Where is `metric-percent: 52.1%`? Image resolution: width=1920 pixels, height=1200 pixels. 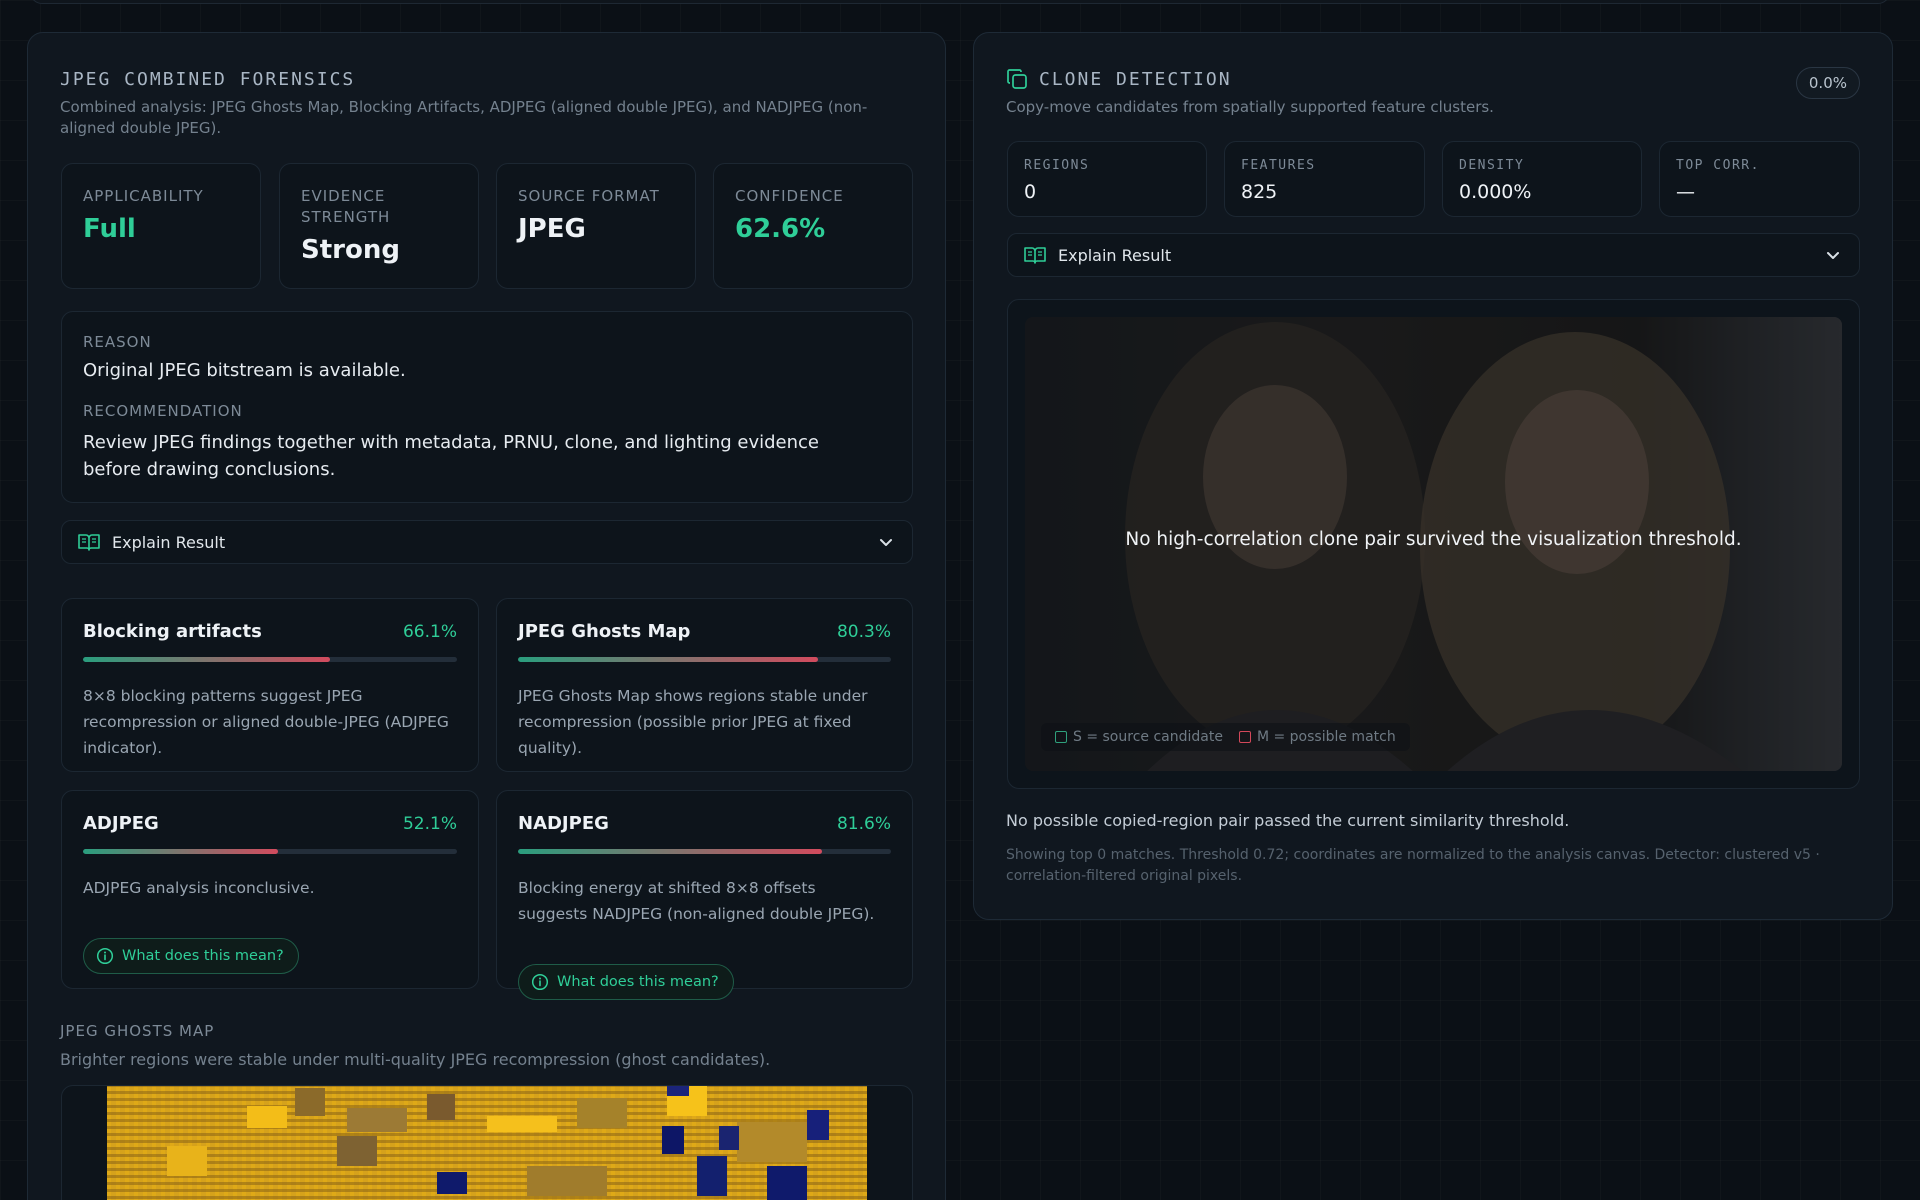
metric-percent: 52.1% is located at coordinates (429, 823).